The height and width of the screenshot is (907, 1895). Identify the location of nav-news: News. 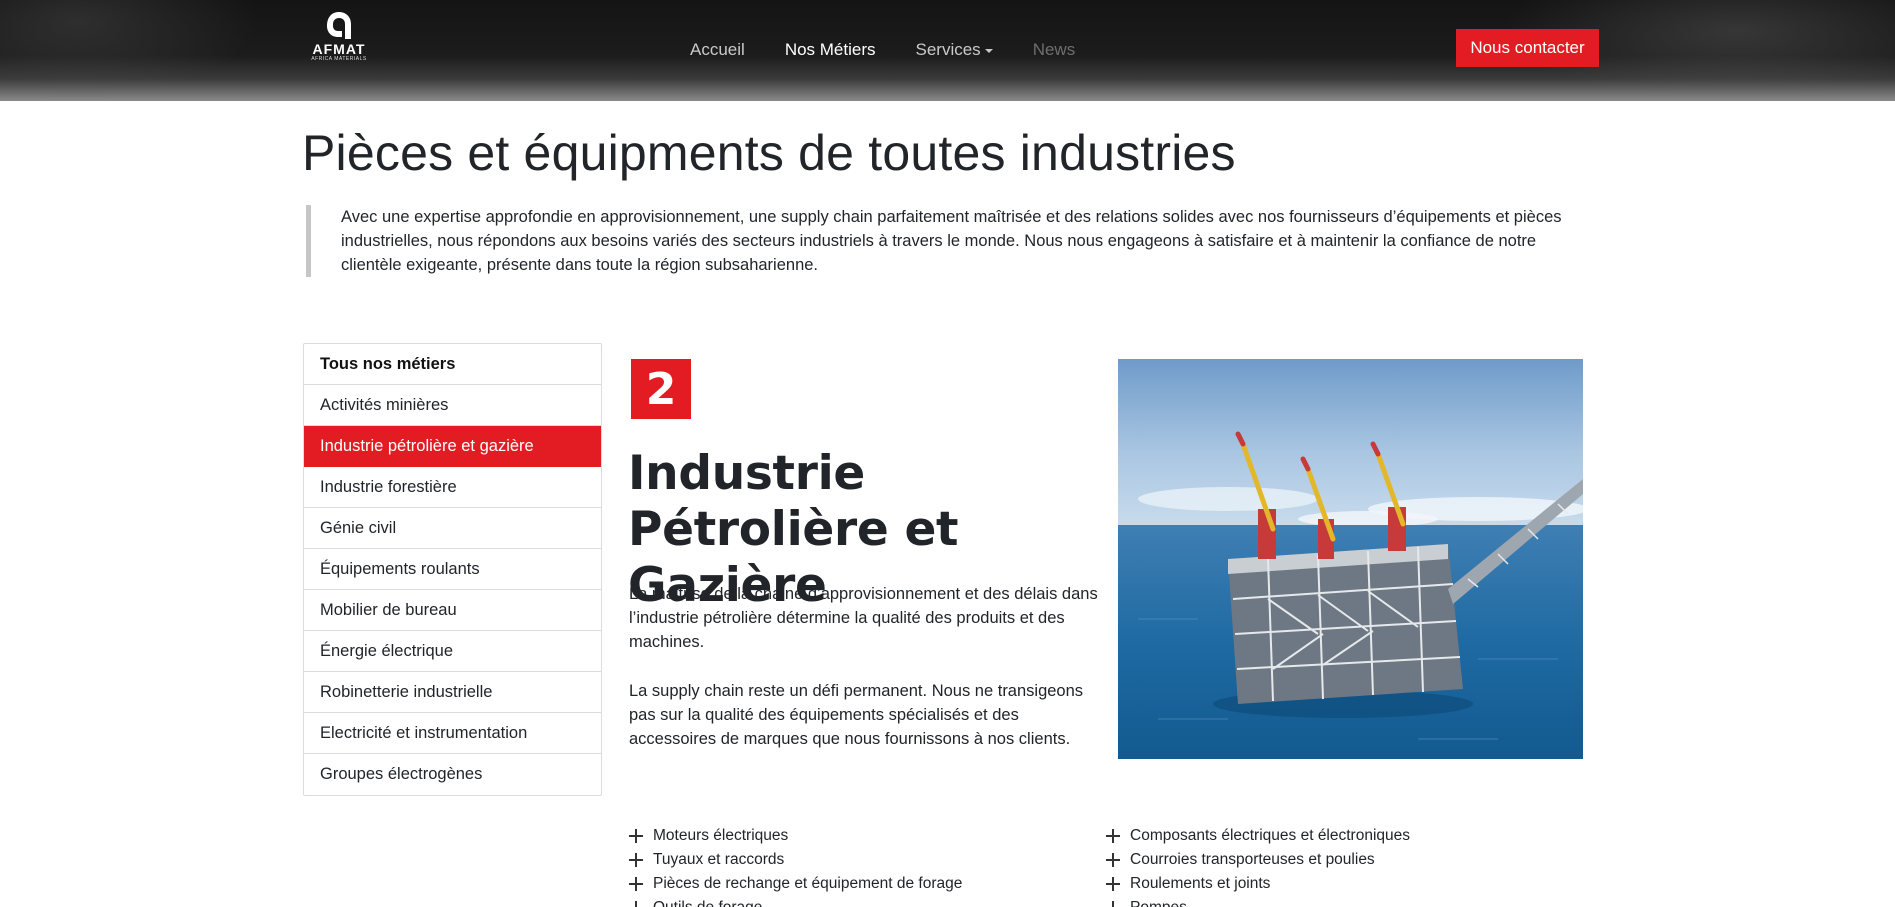
(1054, 50).